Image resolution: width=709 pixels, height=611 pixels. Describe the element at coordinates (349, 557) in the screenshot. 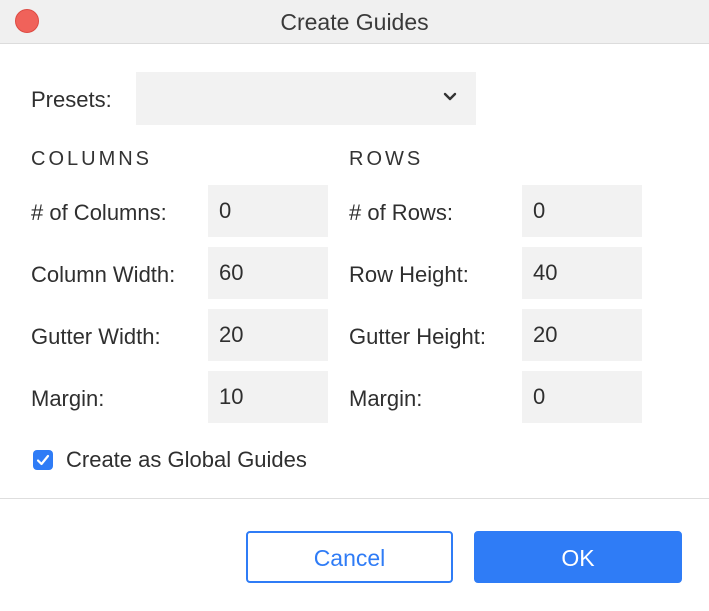

I see `cancel-button: Cancel` at that location.